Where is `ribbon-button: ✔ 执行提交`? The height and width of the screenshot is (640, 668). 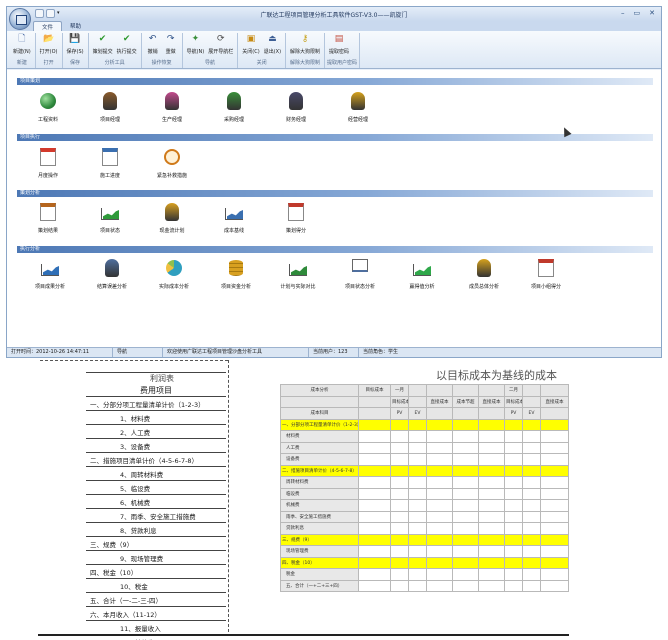 ribbon-button: ✔ 执行提交 is located at coordinates (127, 46).